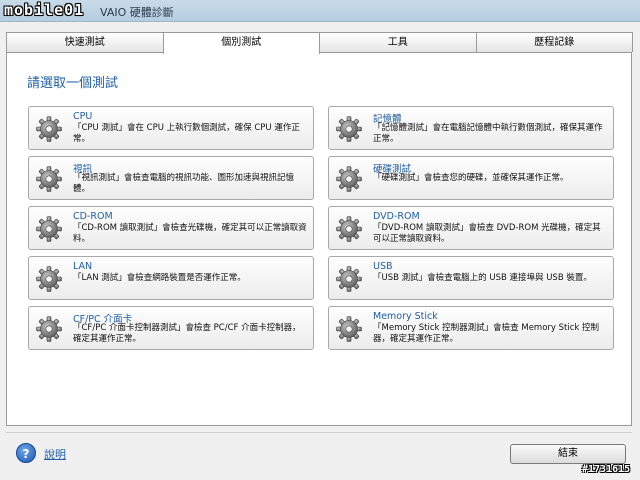 This screenshot has width=640, height=480. What do you see at coordinates (190, 233) in the screenshot?
I see `test-description: 「CD-ROM 讀取測試」會檢查光碟機，確定其可以正常讀取資料。` at bounding box center [190, 233].